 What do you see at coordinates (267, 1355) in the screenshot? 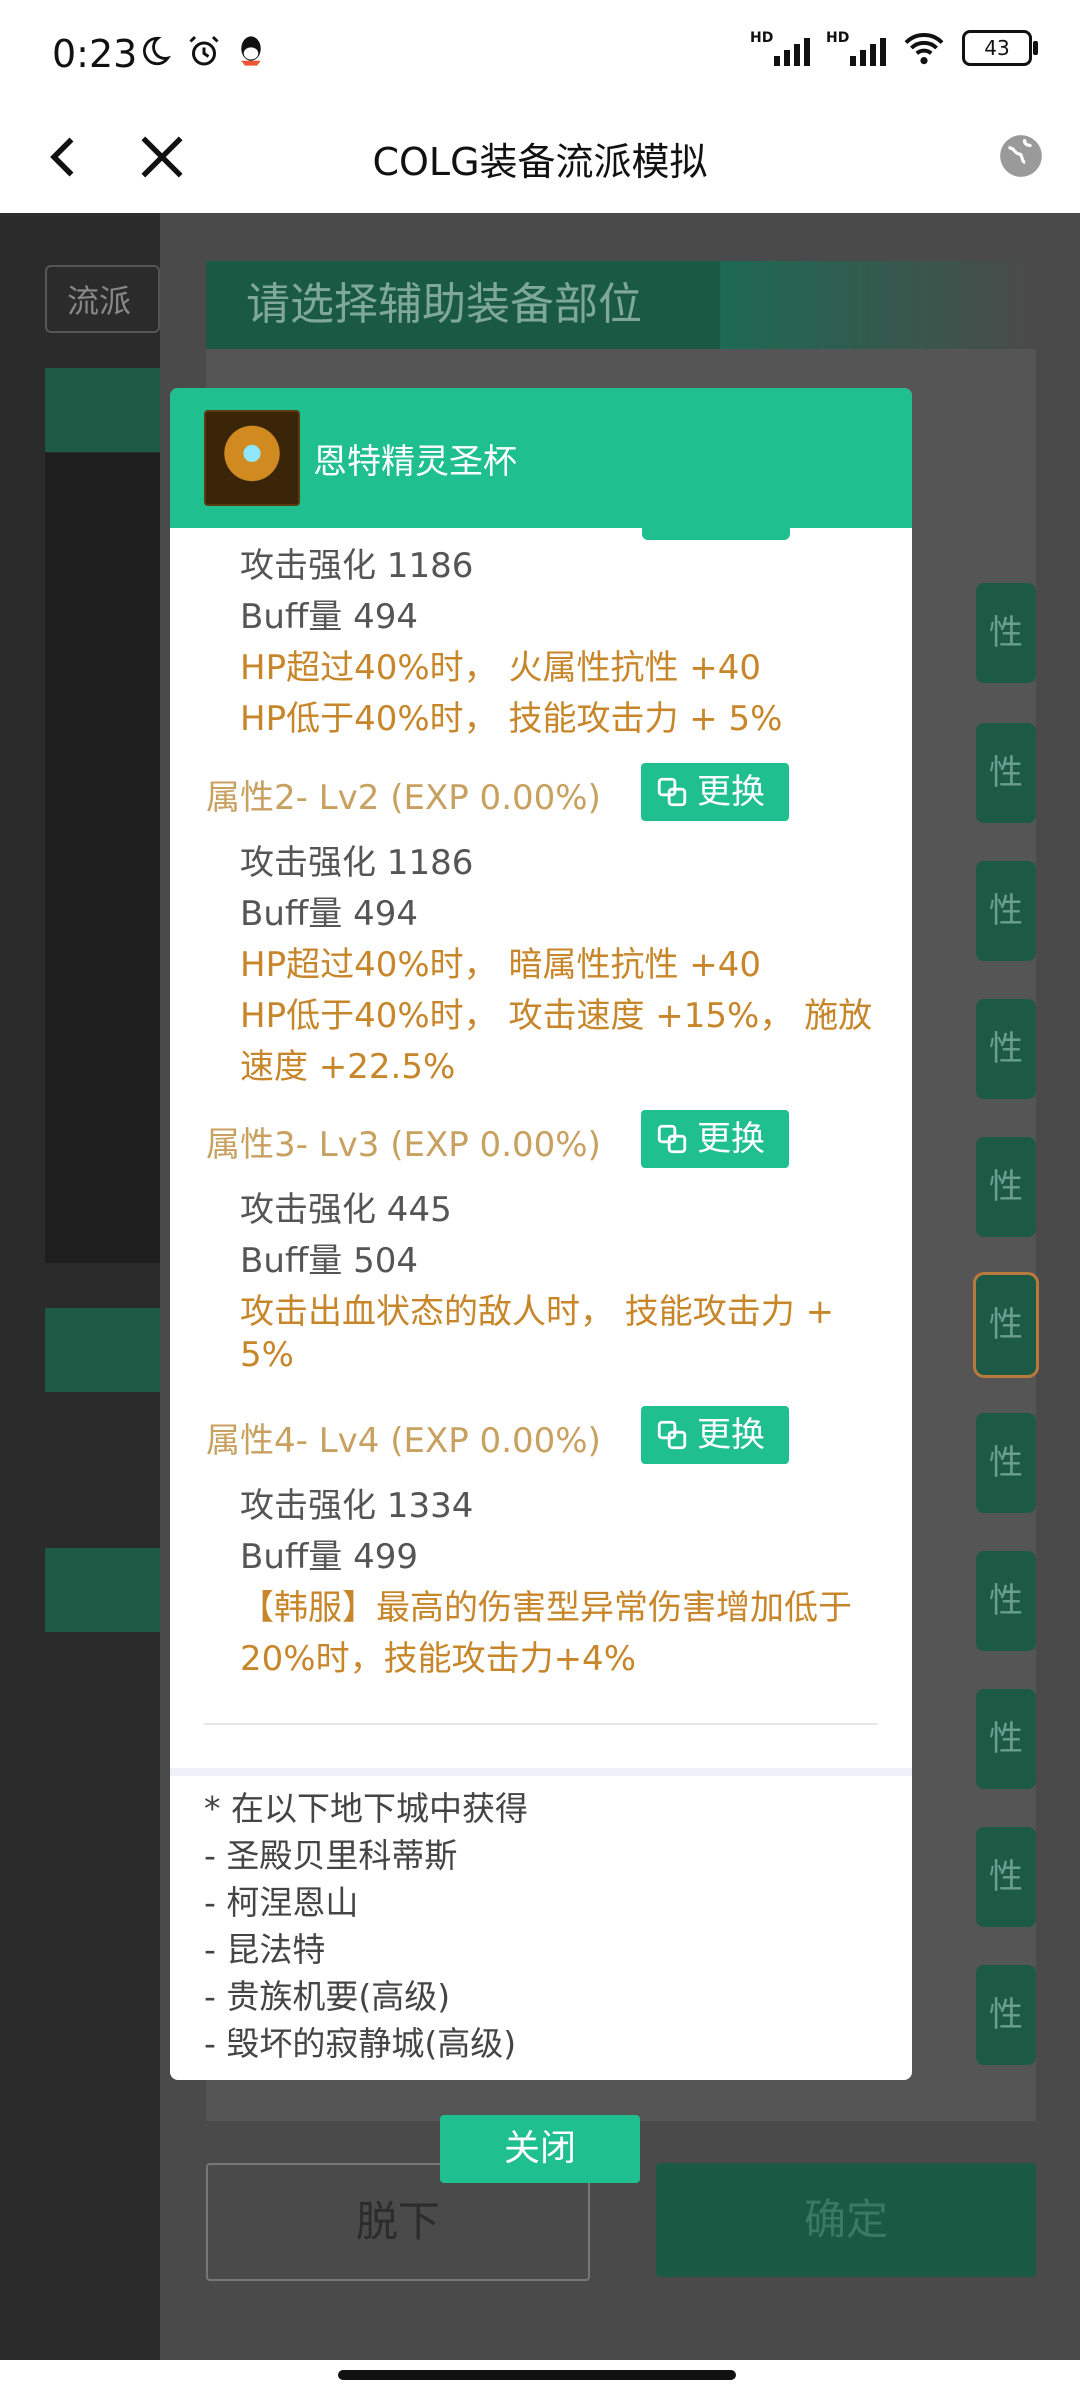
I see `effect-line: 5%` at bounding box center [267, 1355].